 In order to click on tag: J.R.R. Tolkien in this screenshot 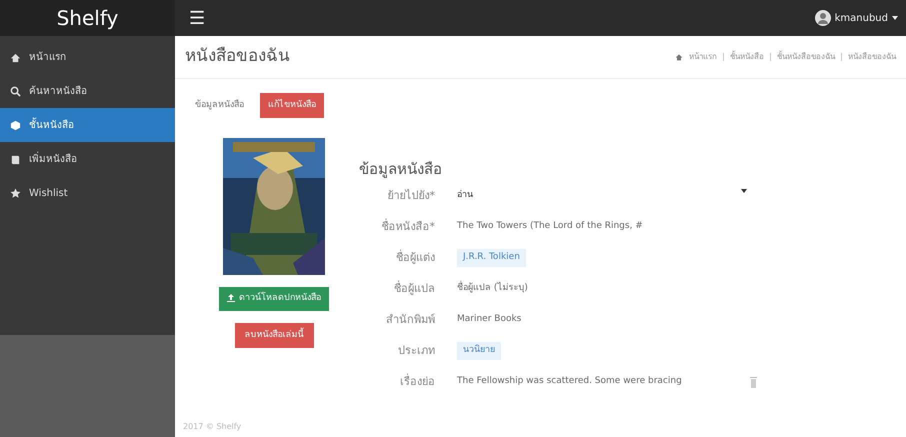, I will do `click(491, 258)`.